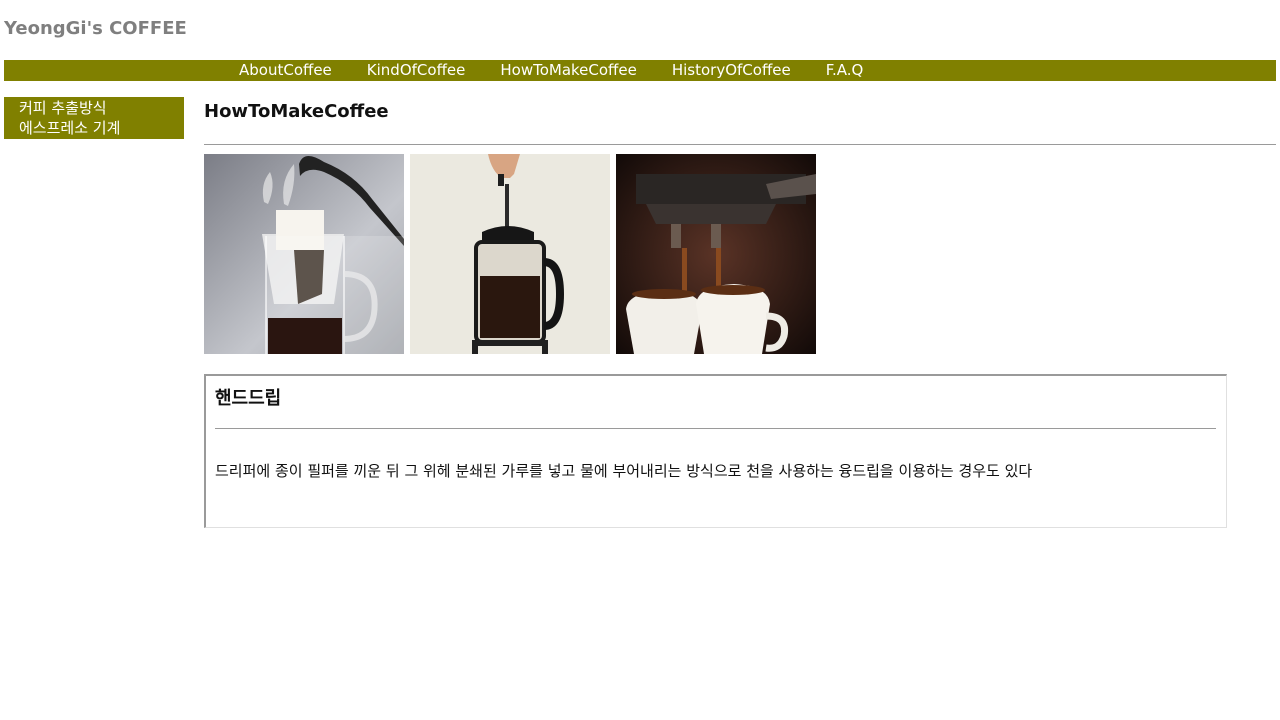 The image size is (1280, 720). Describe the element at coordinates (95, 28) in the screenshot. I see `site-title: YeongGi's COFFEE` at that location.